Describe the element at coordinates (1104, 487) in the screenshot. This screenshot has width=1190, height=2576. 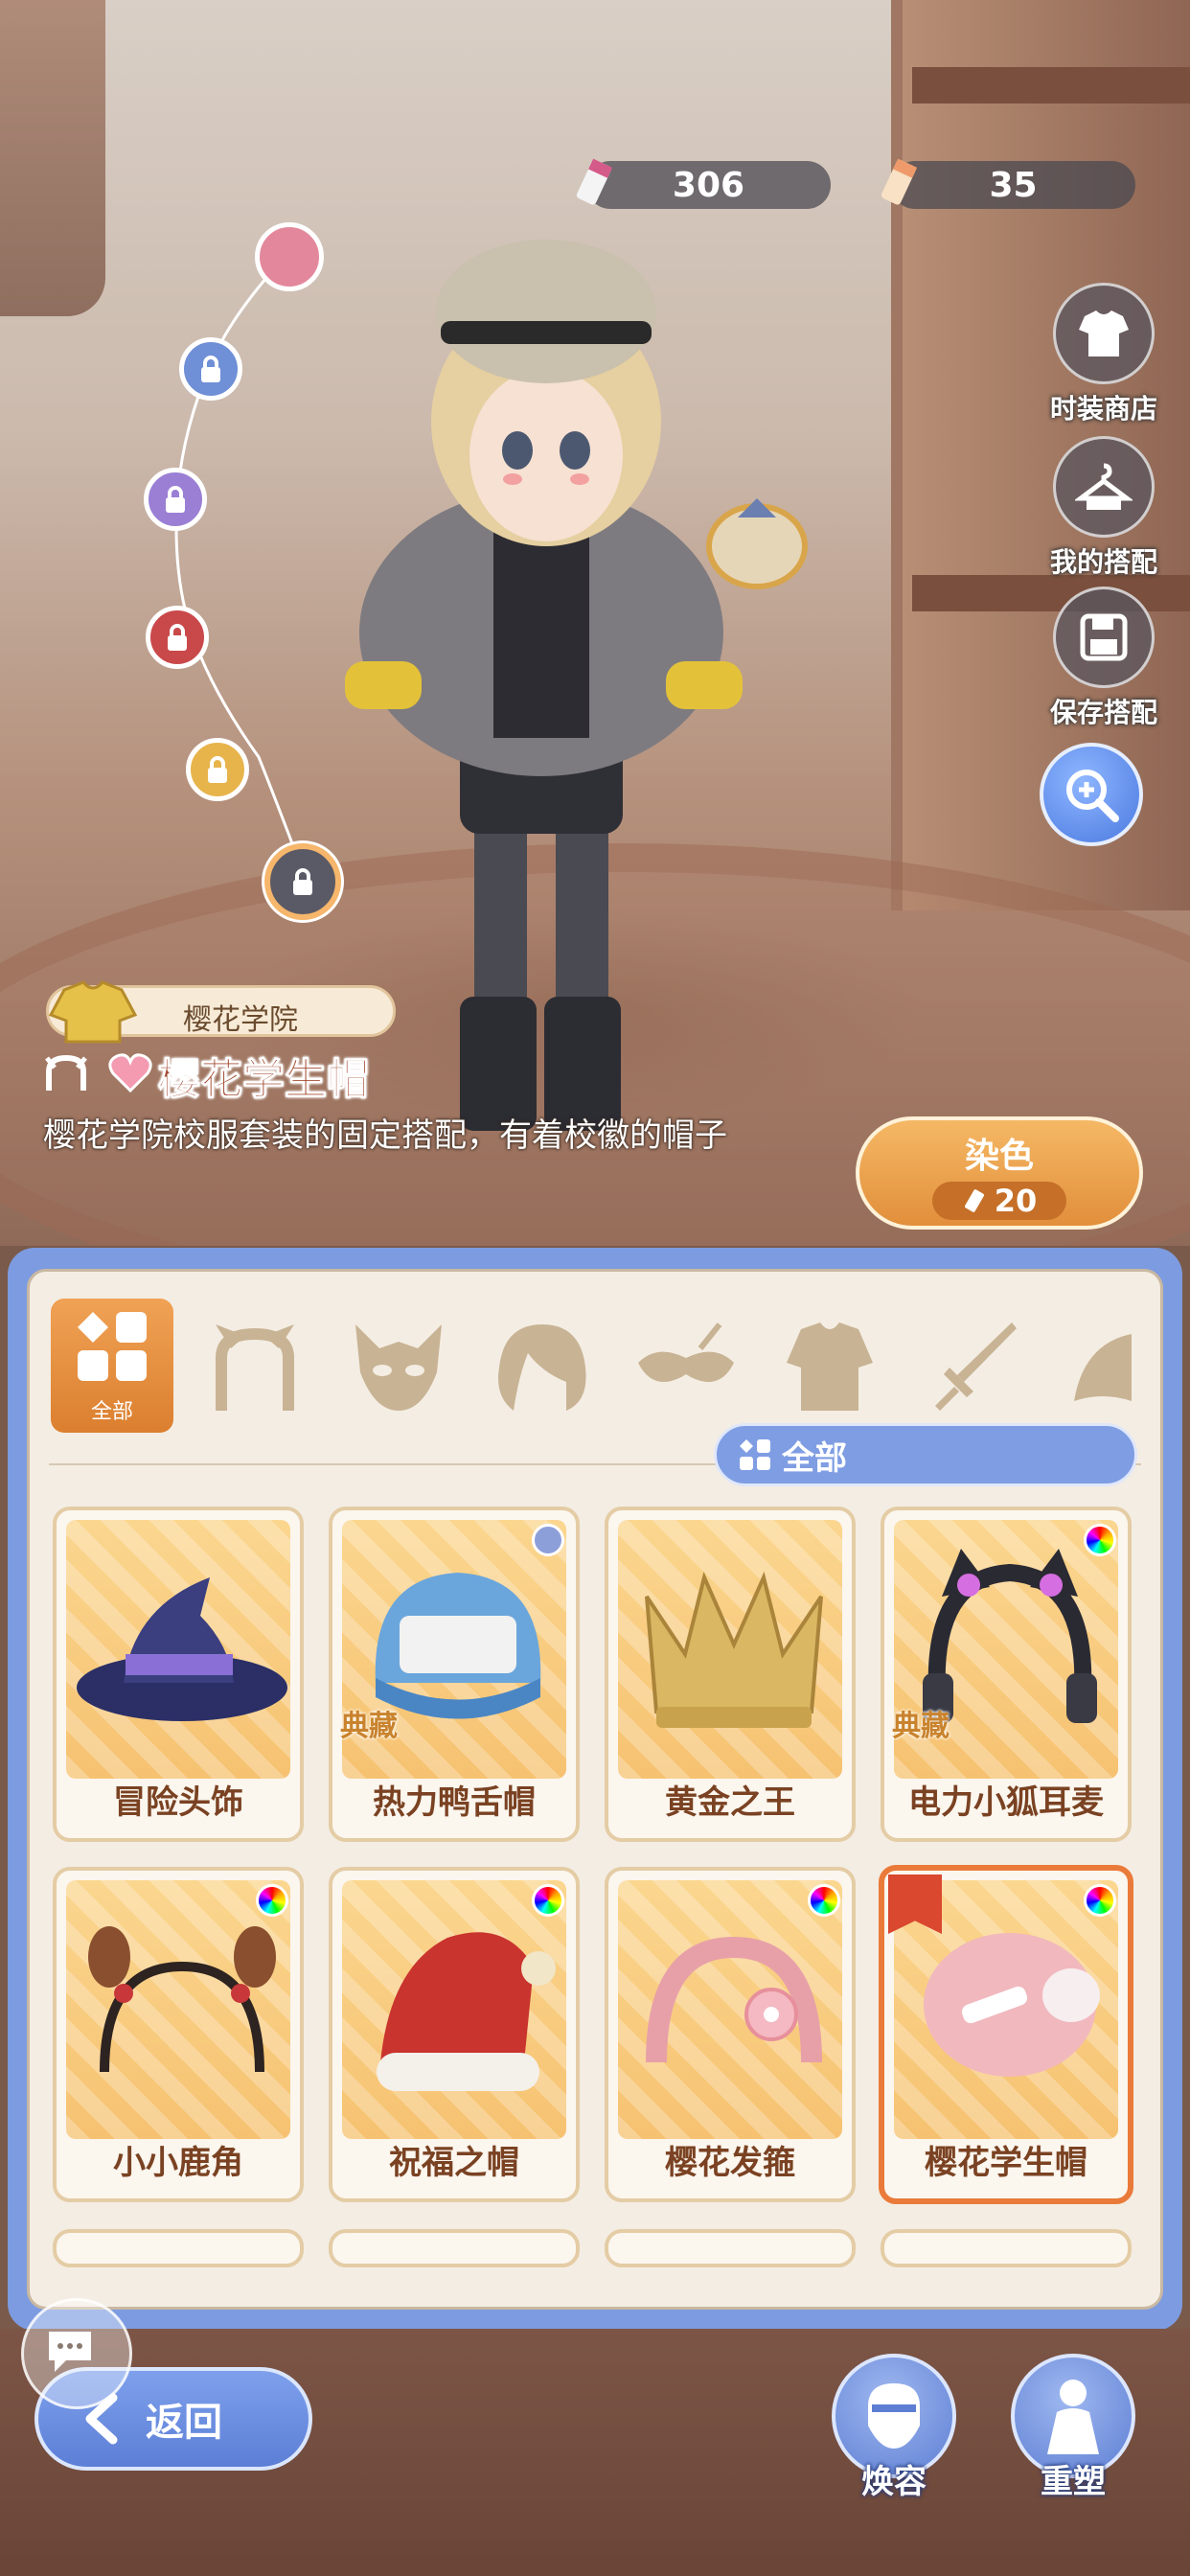
I see `hanger-icon` at that location.